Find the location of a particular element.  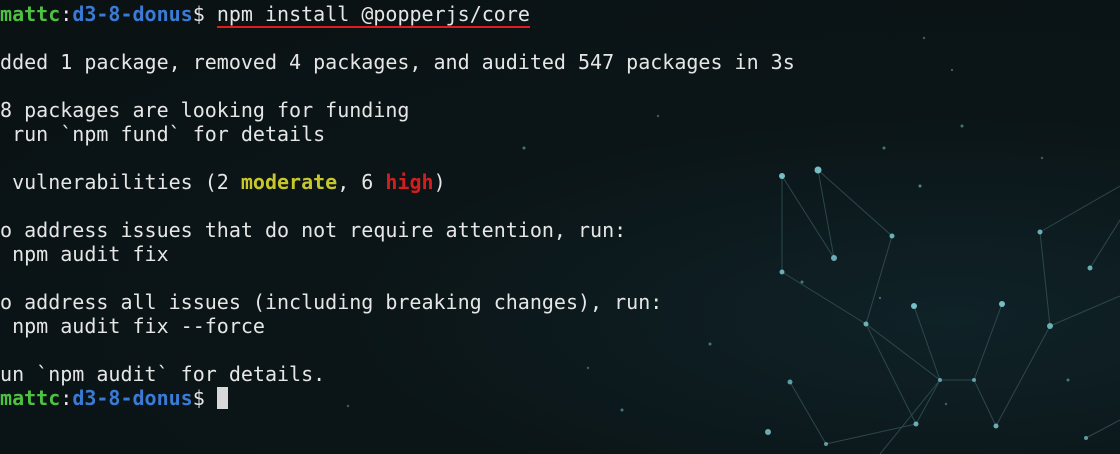

entered-command-text: npm install @popperjs/core is located at coordinates (373, 14).